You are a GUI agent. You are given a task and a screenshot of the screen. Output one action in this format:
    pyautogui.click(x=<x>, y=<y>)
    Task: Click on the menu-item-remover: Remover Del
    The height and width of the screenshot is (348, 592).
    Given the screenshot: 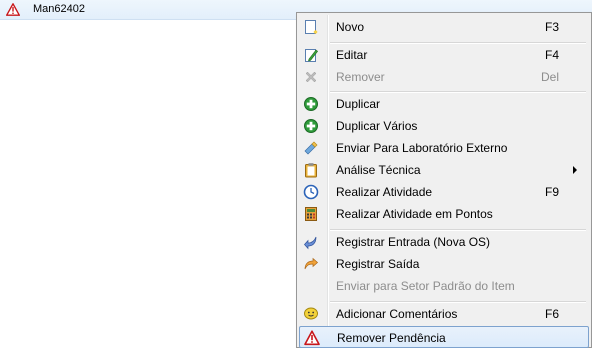 What is the action you would take?
    pyautogui.click(x=444, y=77)
    